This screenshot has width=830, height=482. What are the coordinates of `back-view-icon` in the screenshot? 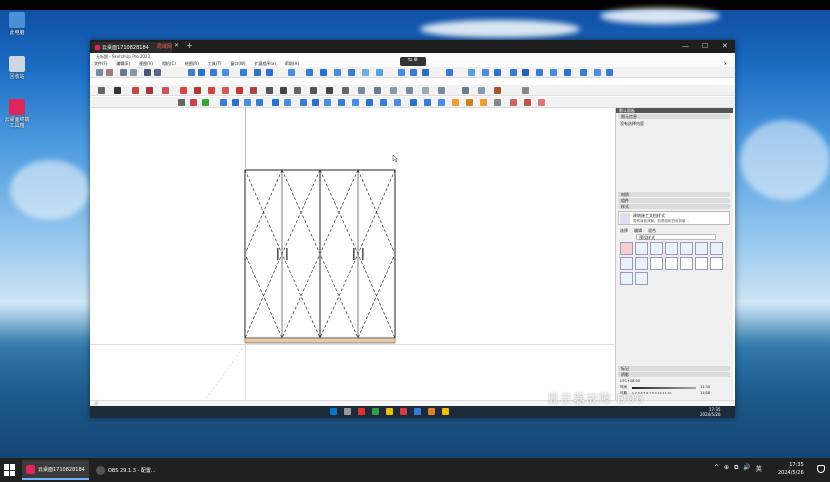 It's located at (425, 72).